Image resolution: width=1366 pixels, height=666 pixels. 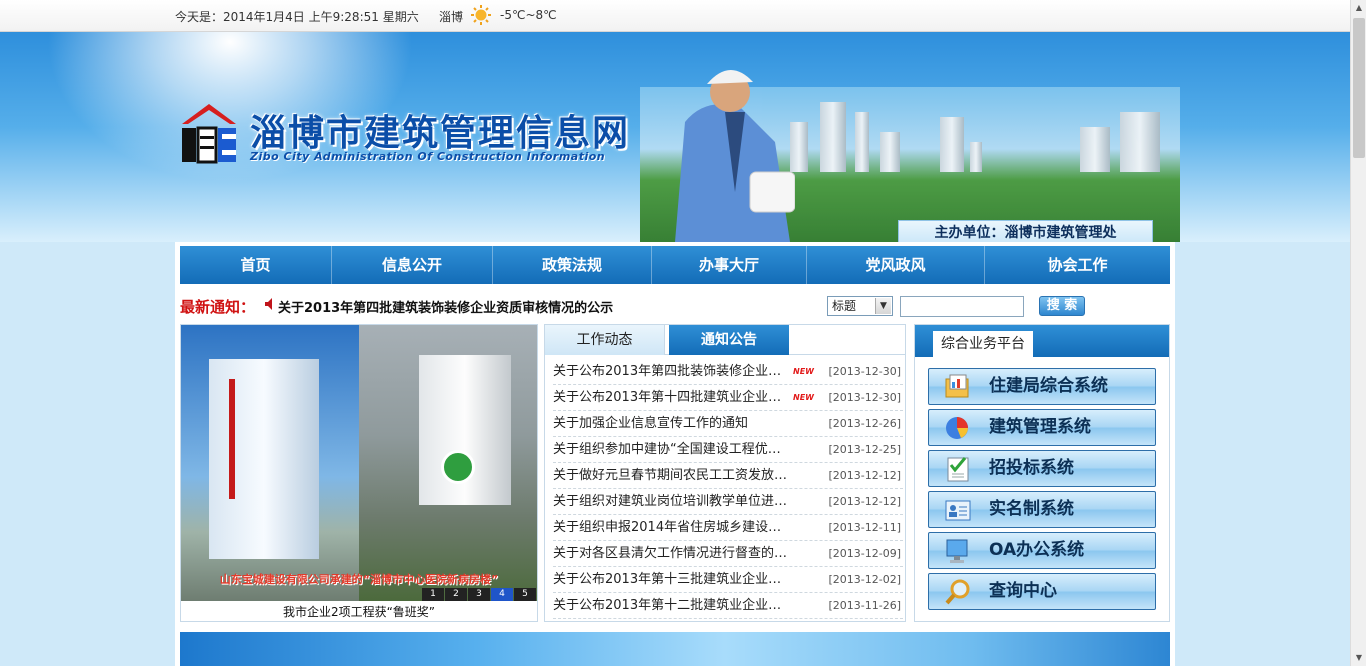 What do you see at coordinates (896, 265) in the screenshot?
I see `nav-party-conduct: 党风政风` at bounding box center [896, 265].